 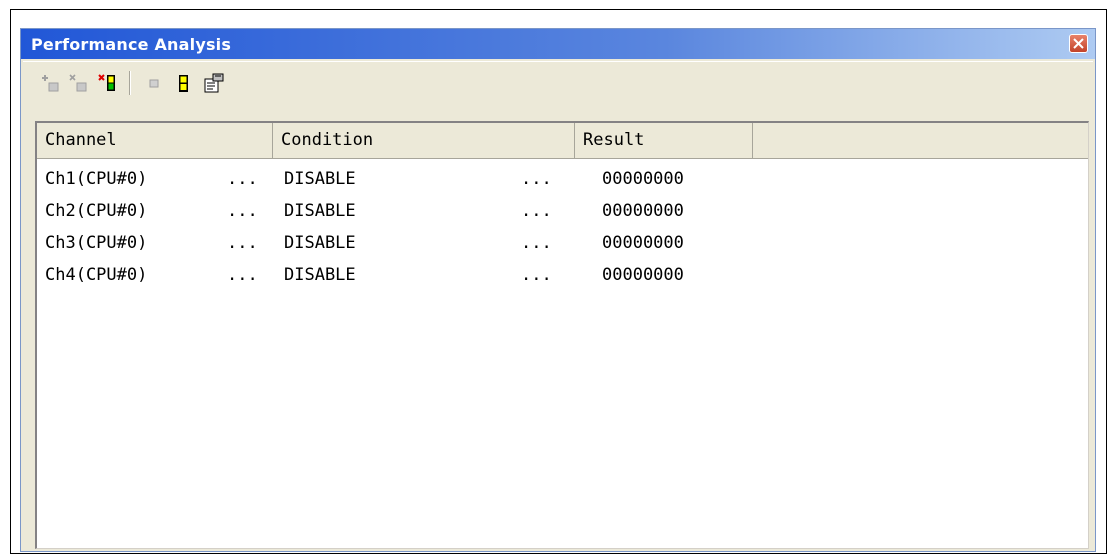 I want to click on channel-cell: Ch3(CPU#0), so click(x=96, y=243).